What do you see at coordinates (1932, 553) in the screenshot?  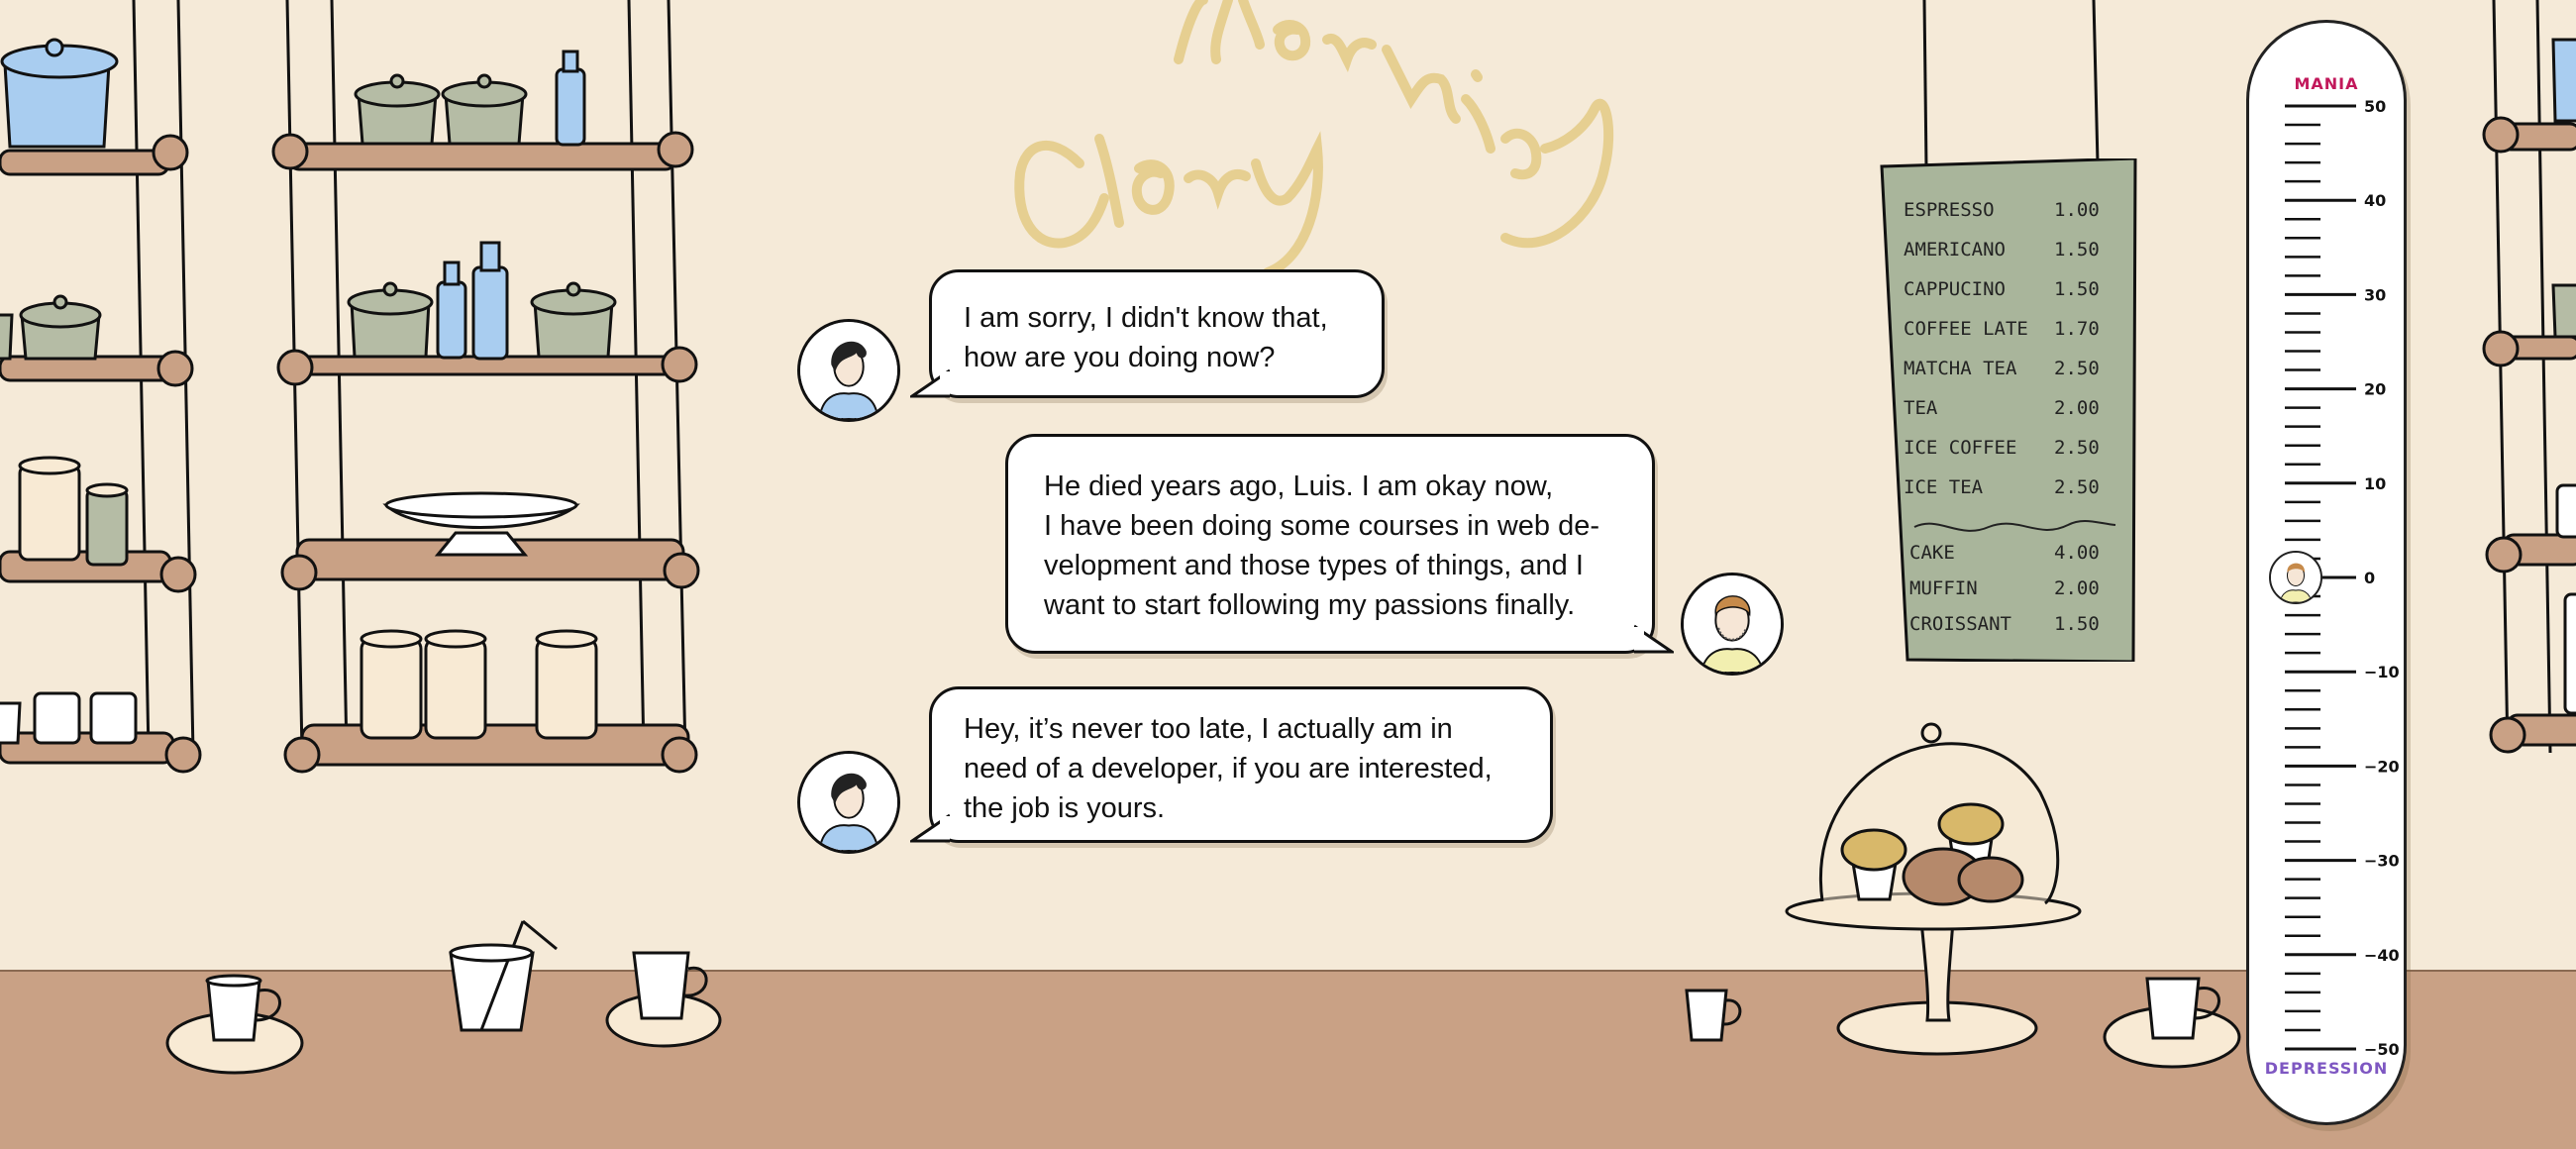 I see `menu-extra-name: CAKE` at bounding box center [1932, 553].